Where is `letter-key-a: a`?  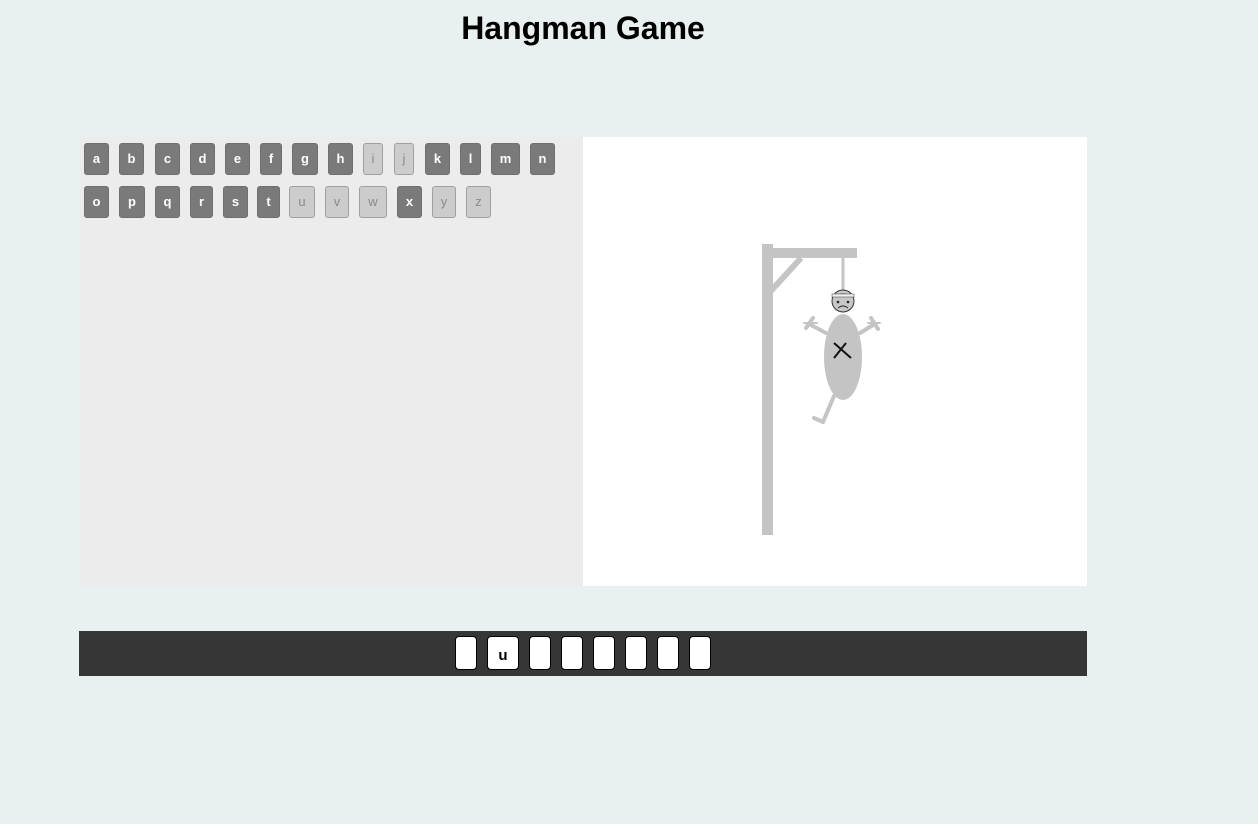
letter-key-a: a is located at coordinates (96, 159).